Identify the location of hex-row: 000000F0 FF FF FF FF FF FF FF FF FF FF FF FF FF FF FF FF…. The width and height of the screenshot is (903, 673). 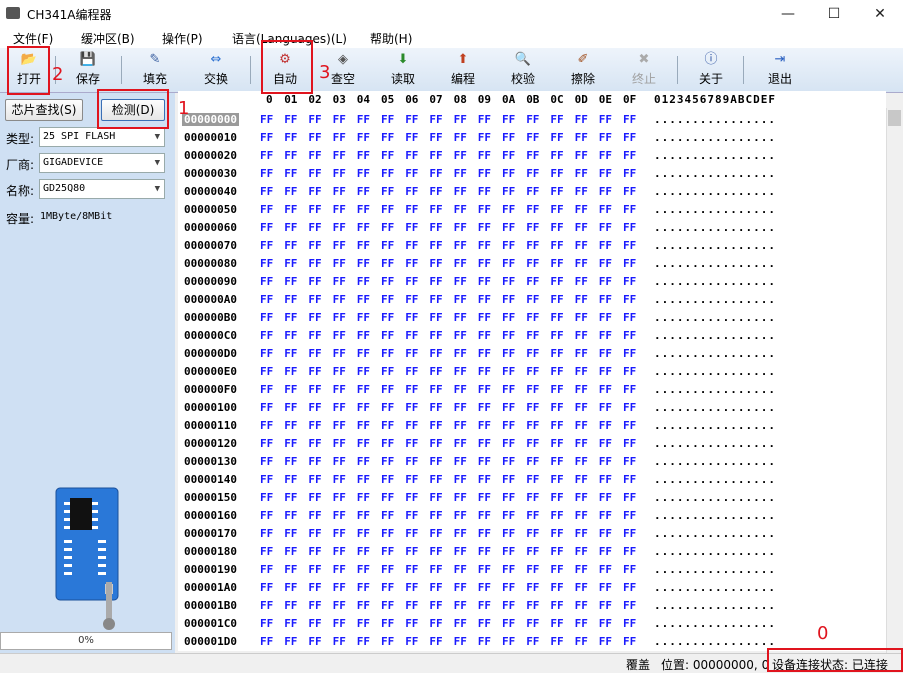
(532, 391).